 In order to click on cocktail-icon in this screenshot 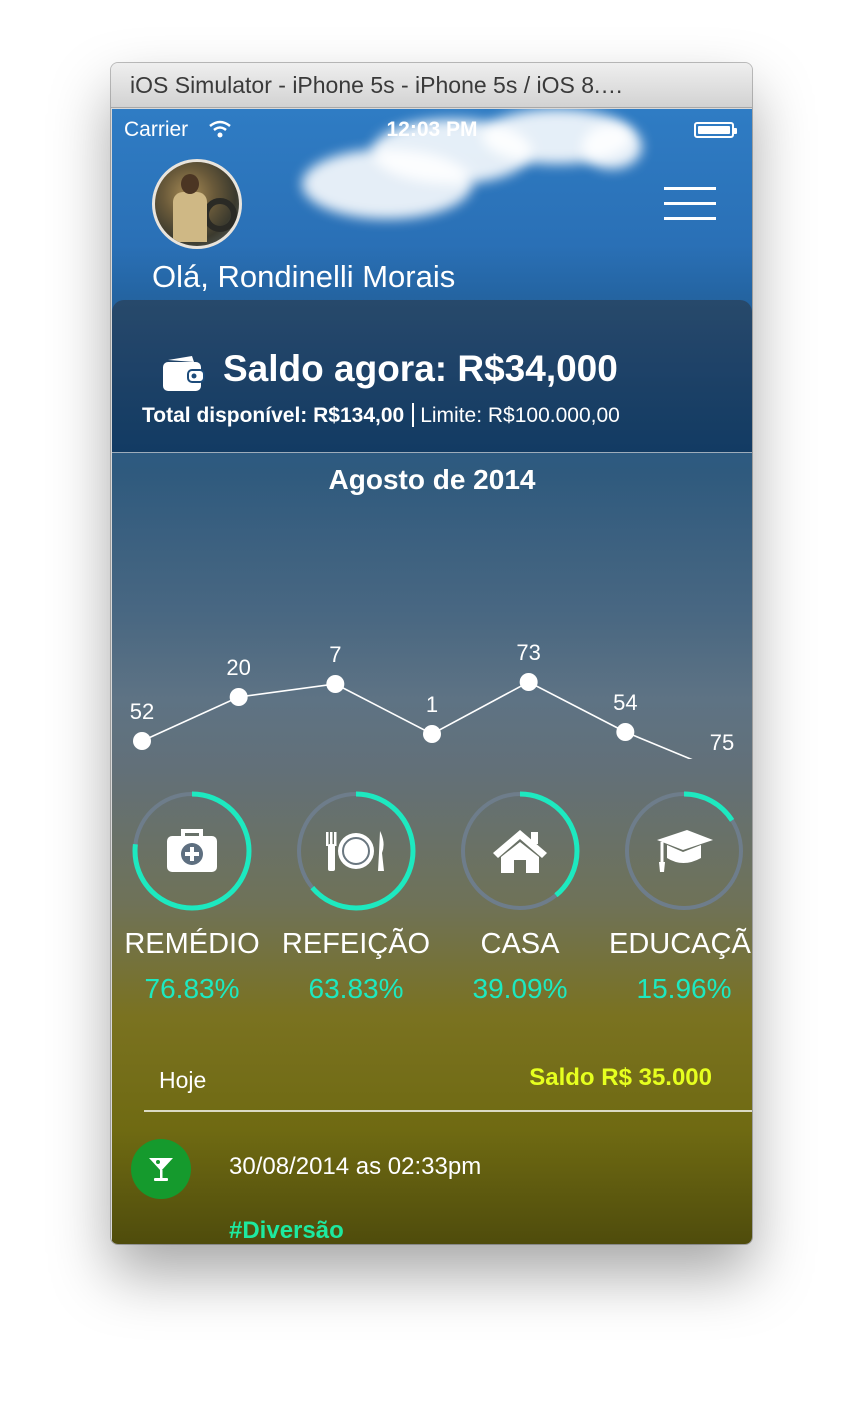, I will do `click(161, 1169)`.